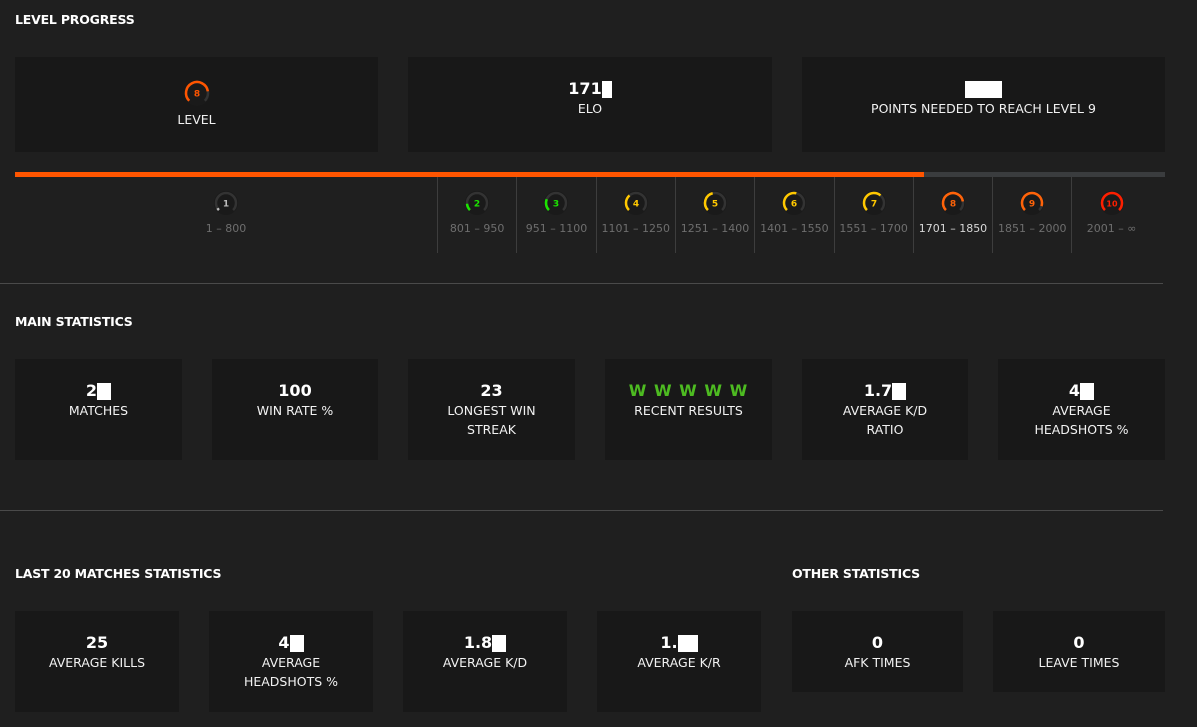  I want to click on level-5-gauge-icon: 5, so click(715, 203).